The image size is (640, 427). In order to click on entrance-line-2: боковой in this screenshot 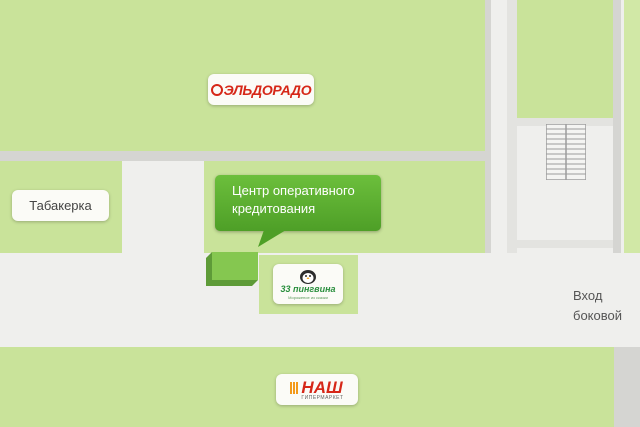, I will do `click(597, 315)`.